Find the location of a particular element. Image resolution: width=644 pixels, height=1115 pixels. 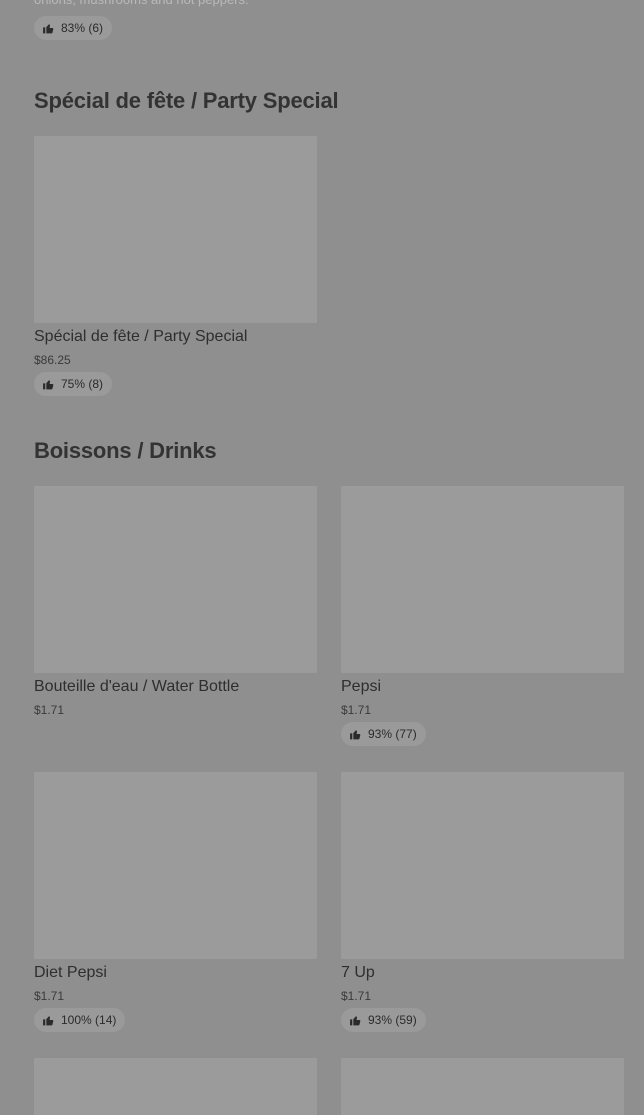

rating-badge: 93% (77) is located at coordinates (383, 734).